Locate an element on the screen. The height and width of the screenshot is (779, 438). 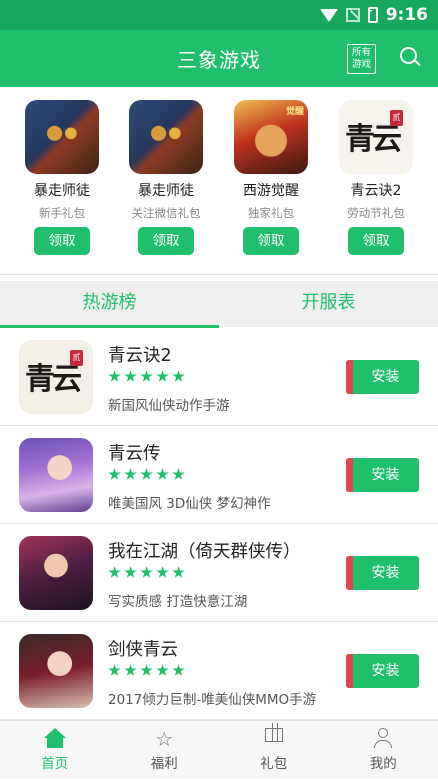
home-icon is located at coordinates (55, 739).